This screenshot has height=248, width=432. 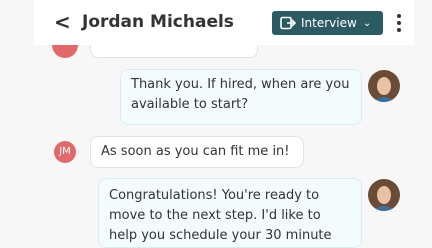 I want to click on status-label: Interview, so click(x=329, y=23).